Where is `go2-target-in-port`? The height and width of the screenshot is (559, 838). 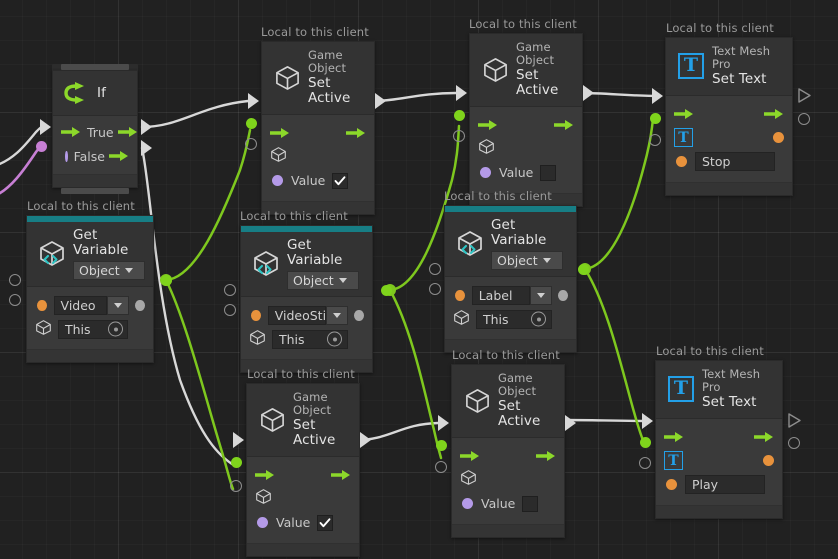 go2-target-in-port is located at coordinates (459, 115).